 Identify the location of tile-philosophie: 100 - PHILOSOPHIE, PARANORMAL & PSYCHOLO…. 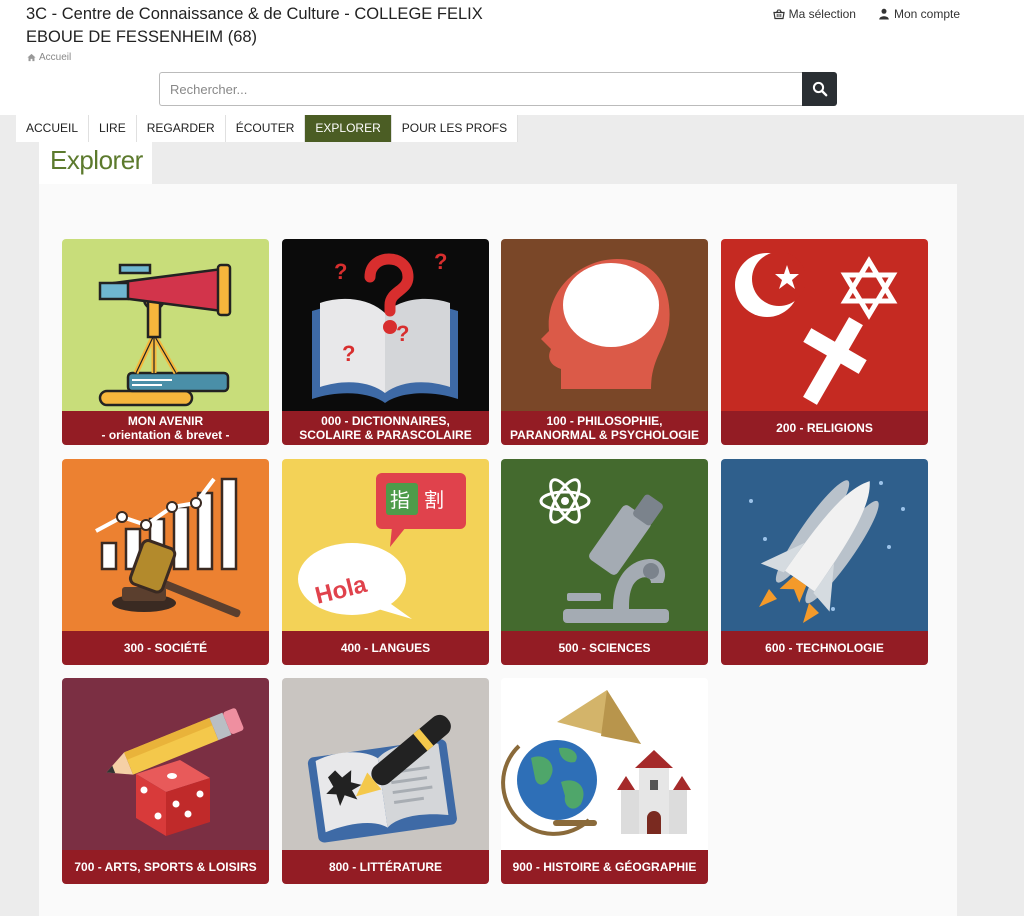
(604, 342).